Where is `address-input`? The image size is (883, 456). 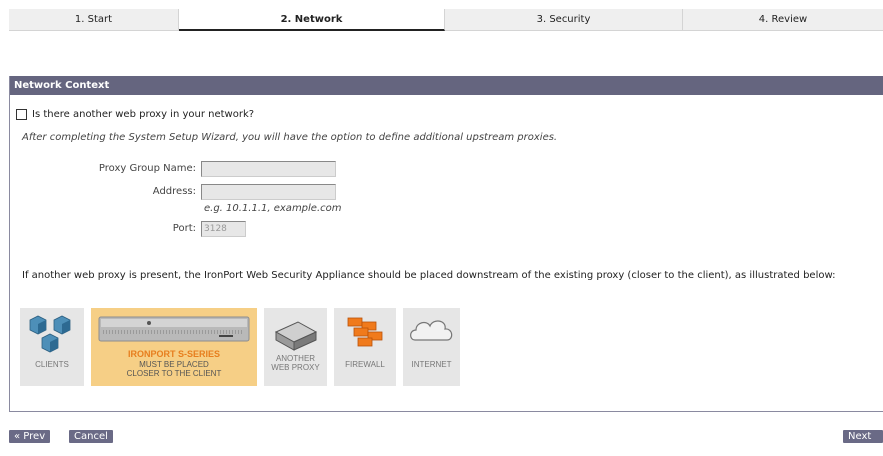 address-input is located at coordinates (268, 192).